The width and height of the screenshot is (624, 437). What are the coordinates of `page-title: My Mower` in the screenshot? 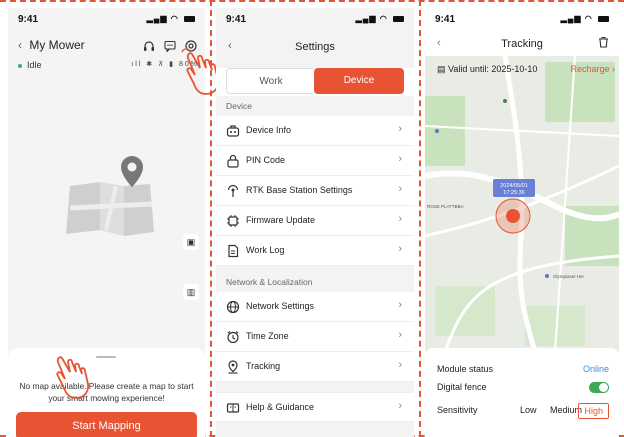 It's located at (57, 45).